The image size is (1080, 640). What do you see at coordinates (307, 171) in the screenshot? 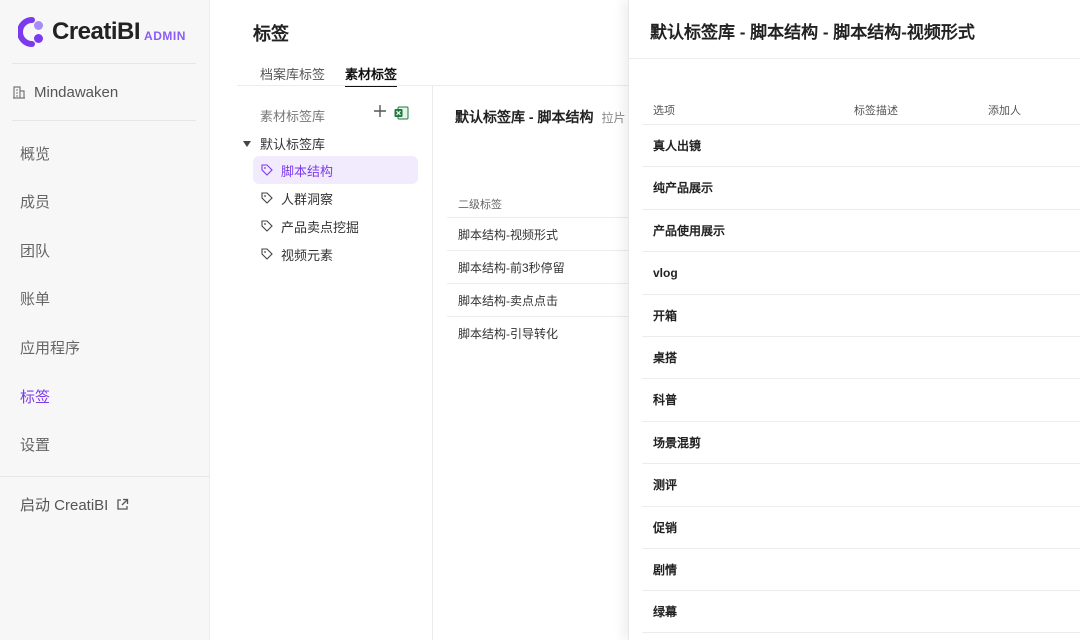
I see `tree-item-label: 脚本结构` at bounding box center [307, 171].